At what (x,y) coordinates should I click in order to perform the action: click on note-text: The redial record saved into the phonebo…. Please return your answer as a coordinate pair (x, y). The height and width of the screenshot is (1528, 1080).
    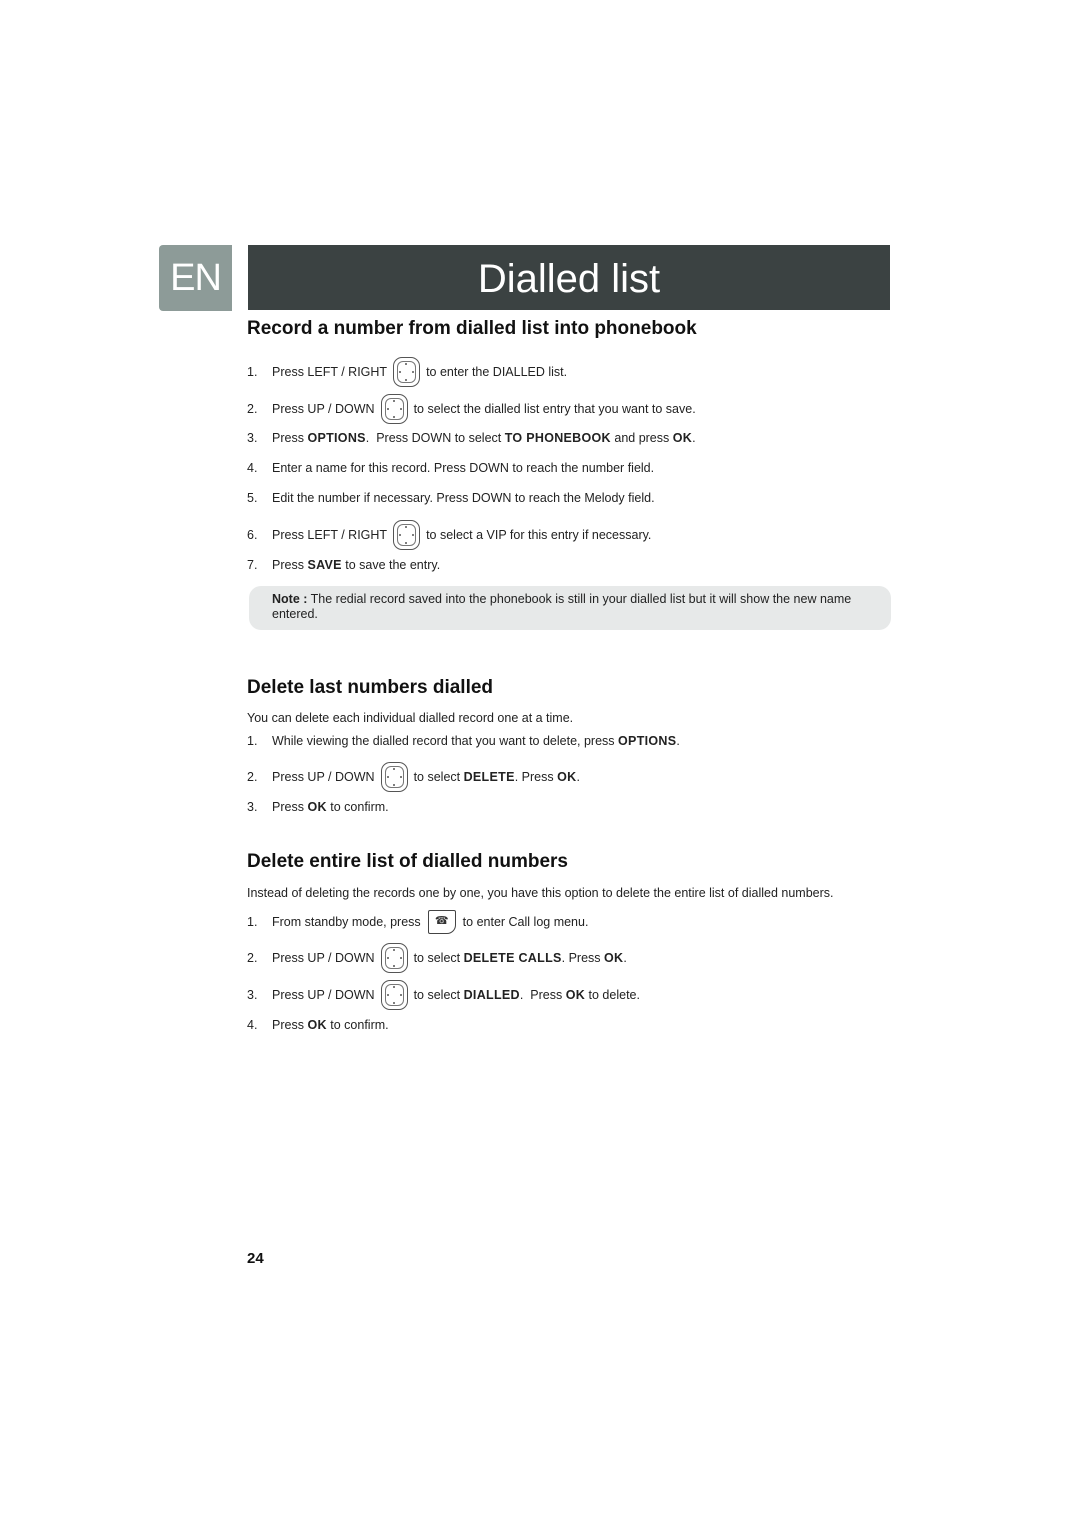
    Looking at the image, I should click on (562, 606).